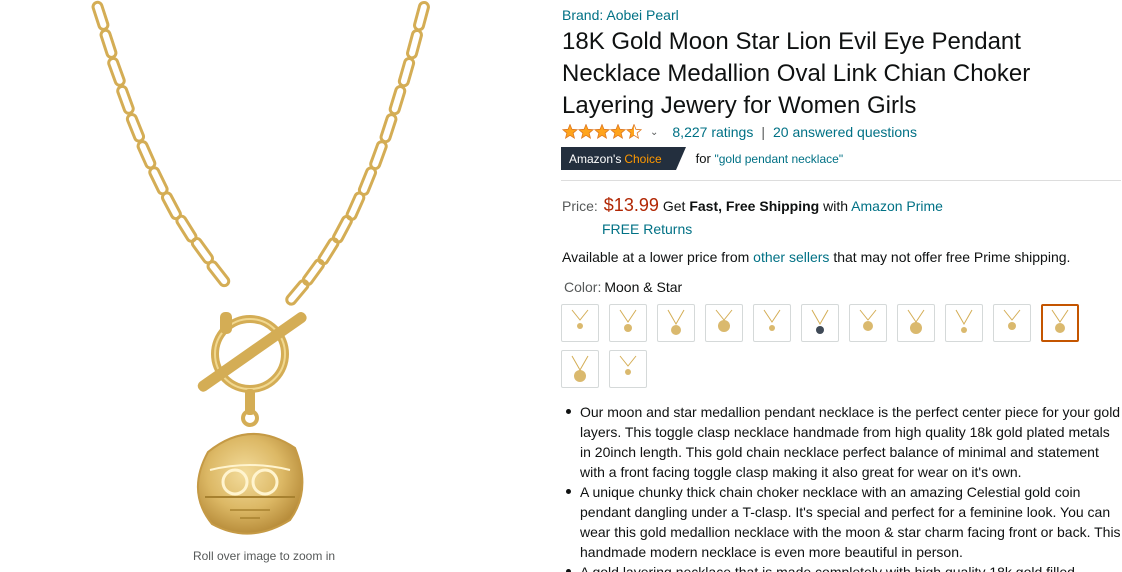  What do you see at coordinates (654, 132) in the screenshot?
I see `chevron-down-icon: ⌄` at bounding box center [654, 132].